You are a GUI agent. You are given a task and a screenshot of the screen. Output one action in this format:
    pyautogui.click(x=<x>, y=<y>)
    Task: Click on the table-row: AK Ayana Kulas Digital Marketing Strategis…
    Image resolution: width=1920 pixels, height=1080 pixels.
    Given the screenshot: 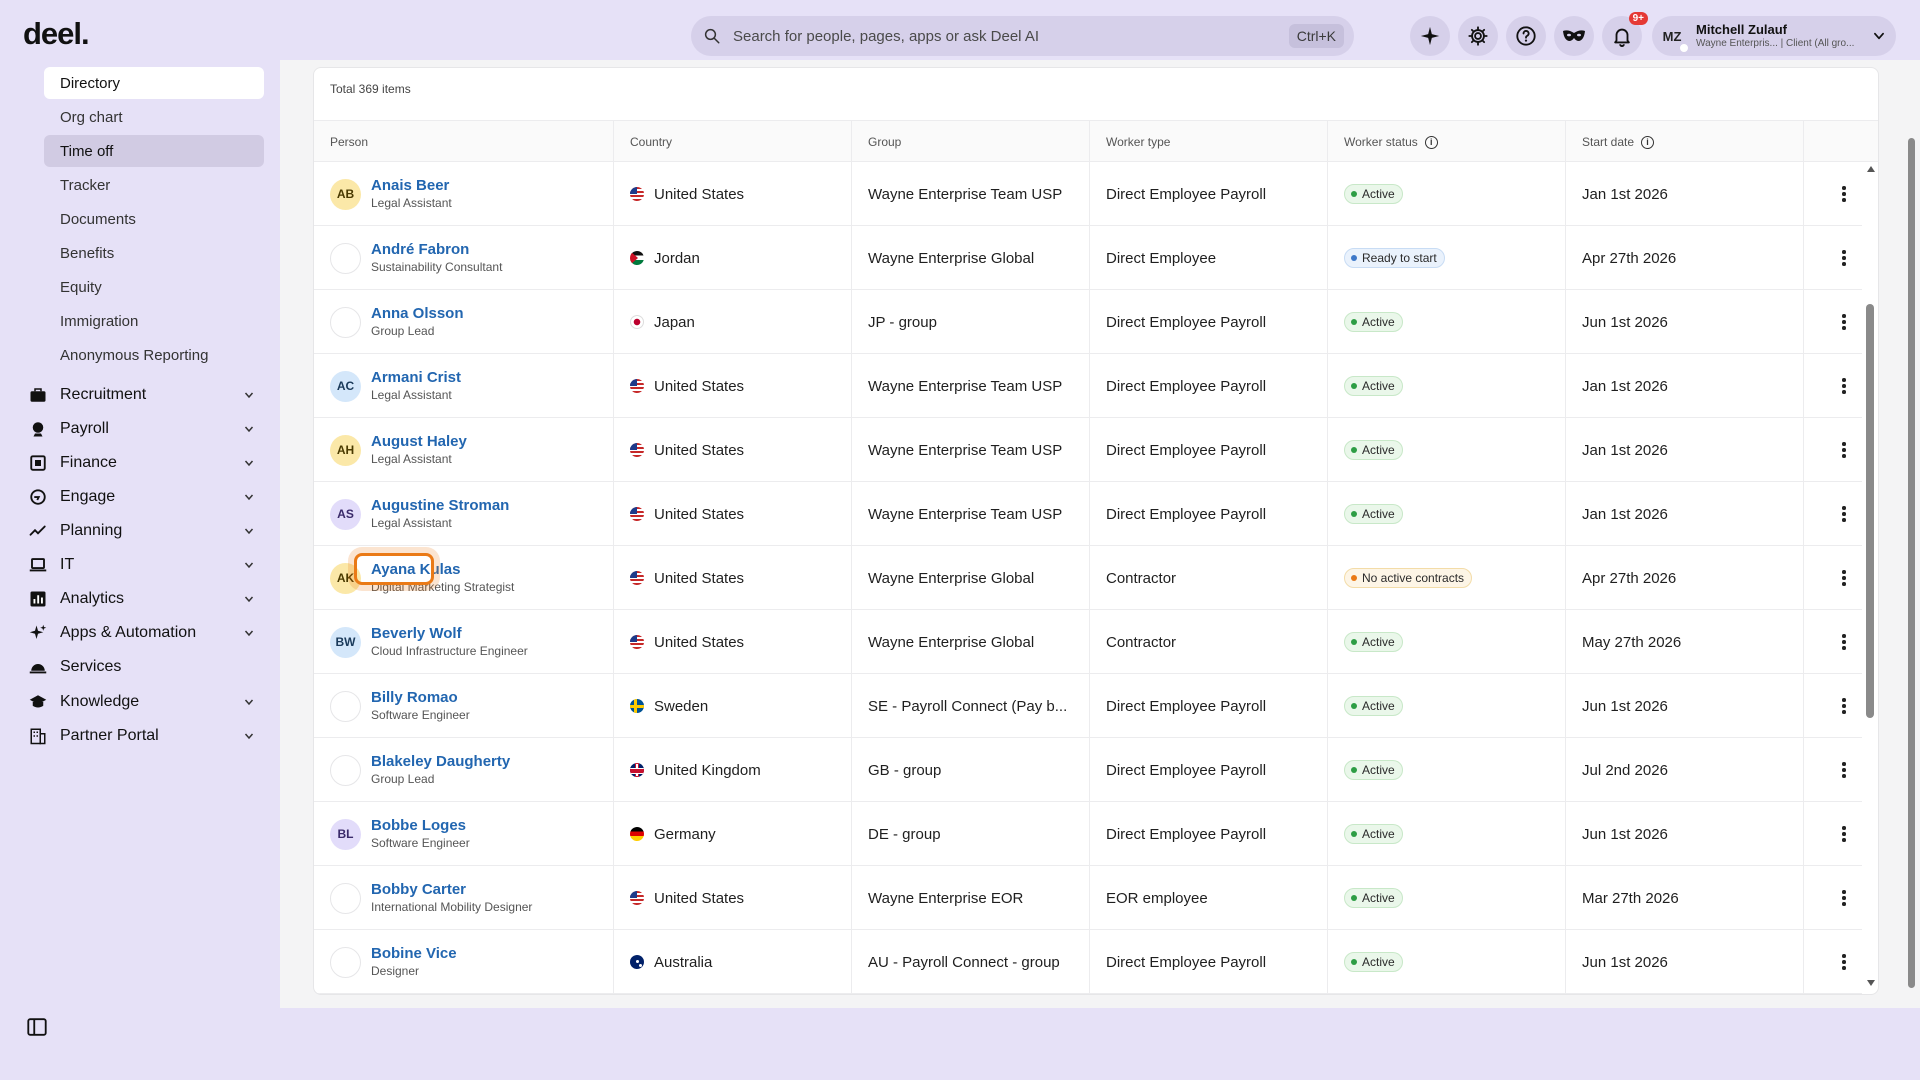 What is the action you would take?
    pyautogui.click(x=1088, y=578)
    